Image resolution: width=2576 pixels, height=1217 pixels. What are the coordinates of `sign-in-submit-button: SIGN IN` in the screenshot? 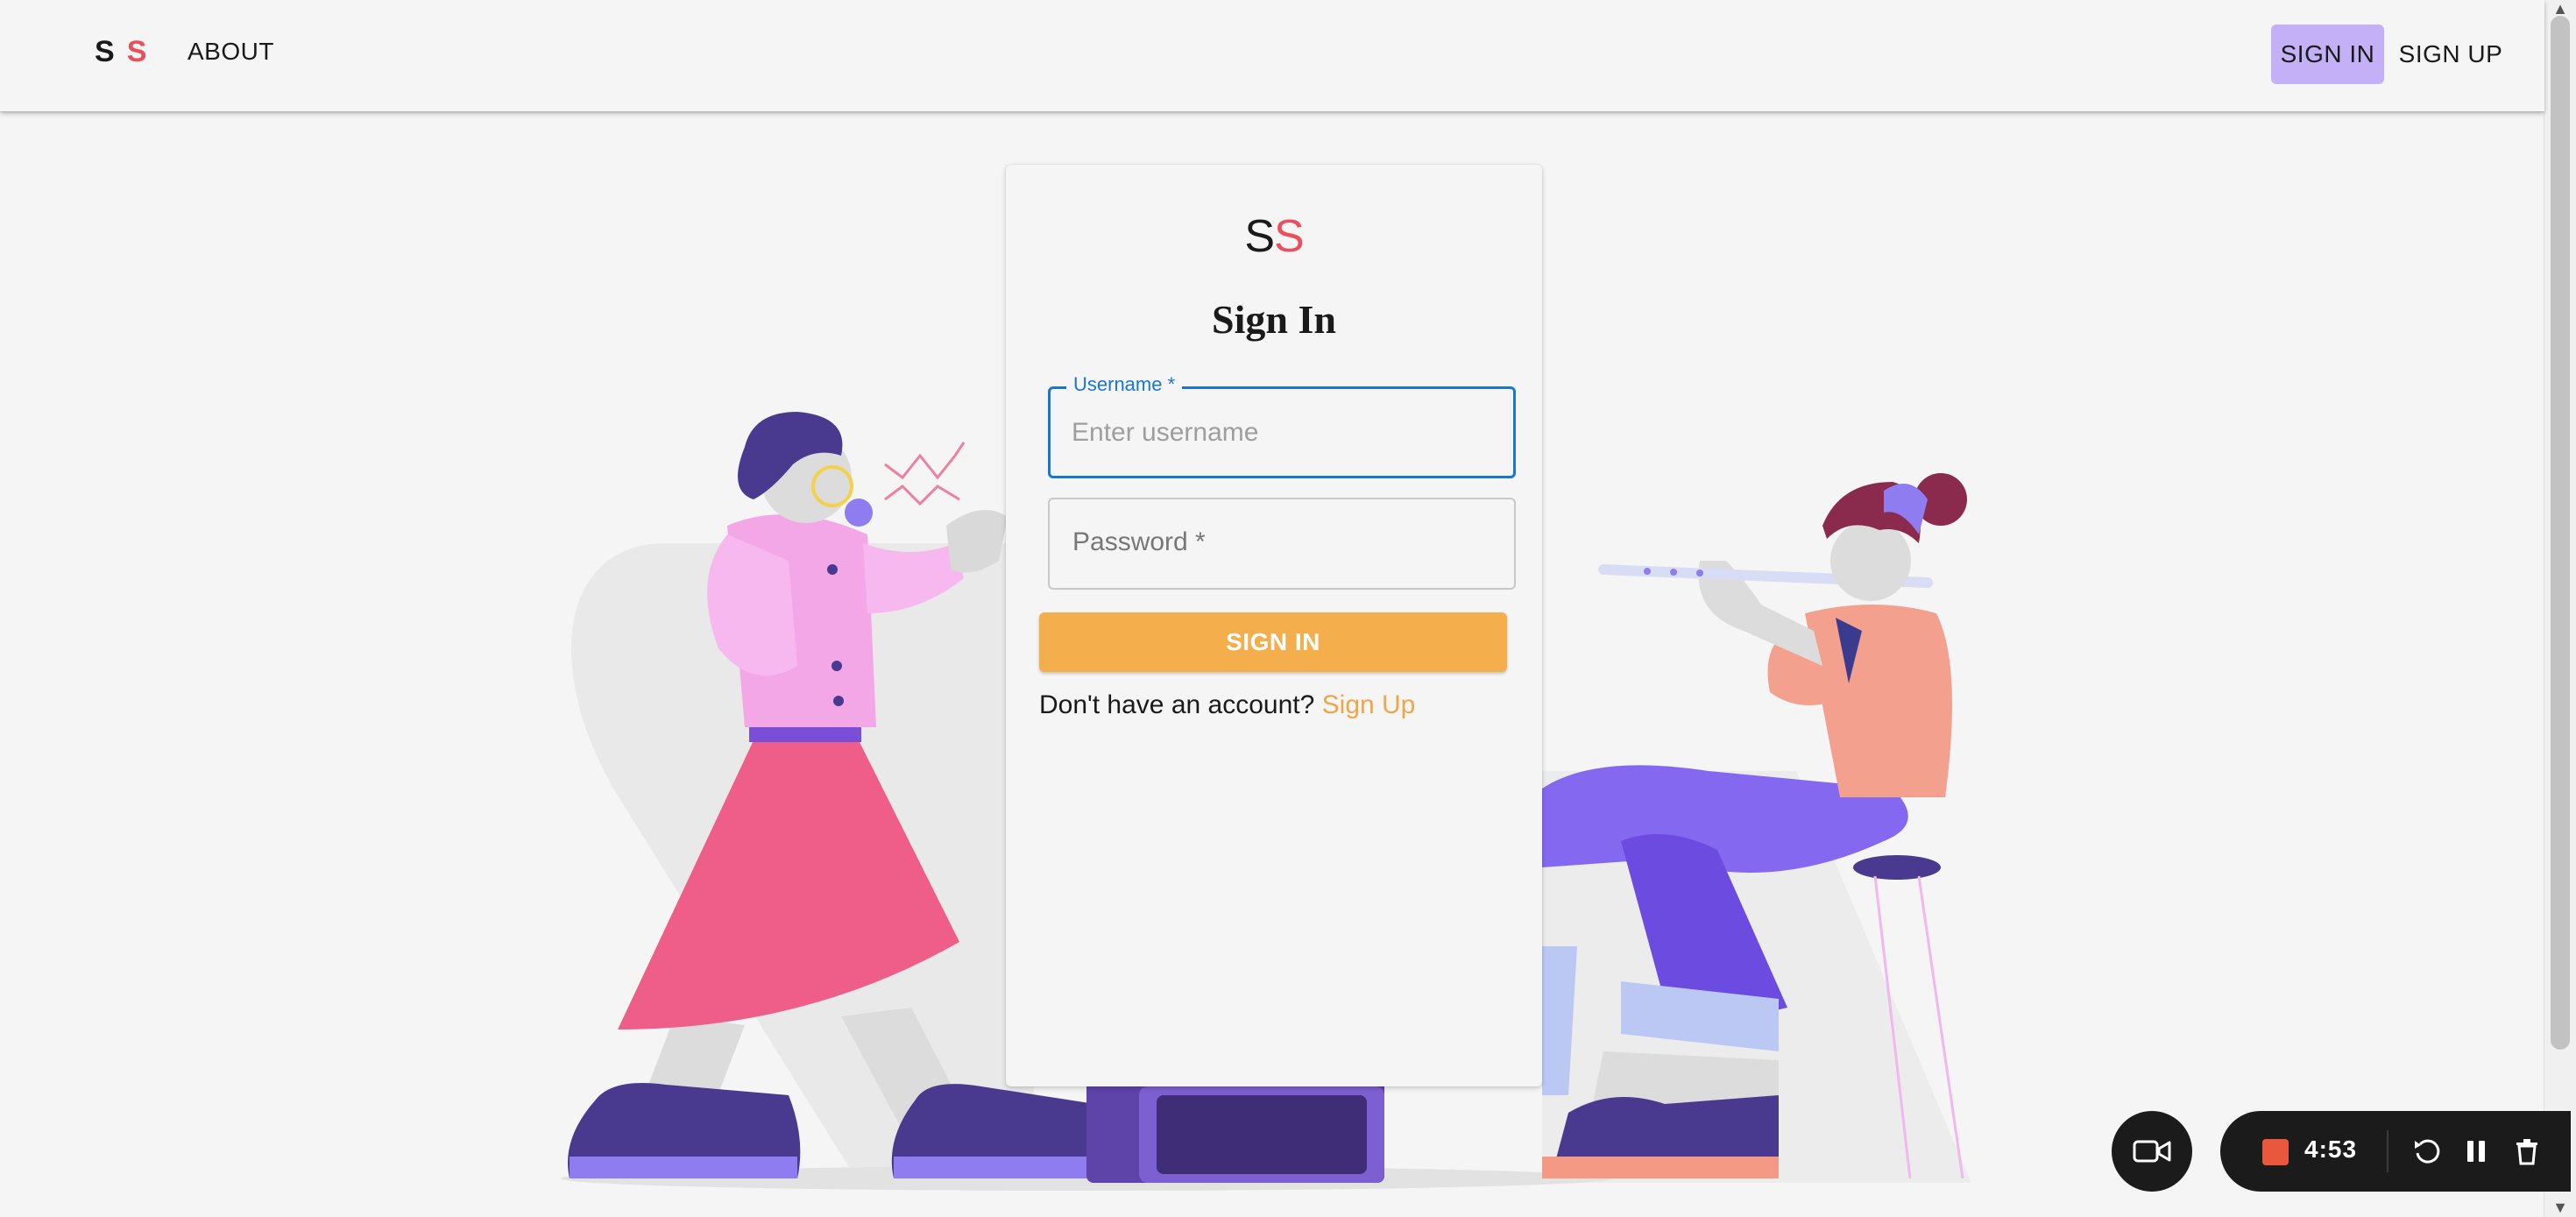 It's located at (1273, 642).